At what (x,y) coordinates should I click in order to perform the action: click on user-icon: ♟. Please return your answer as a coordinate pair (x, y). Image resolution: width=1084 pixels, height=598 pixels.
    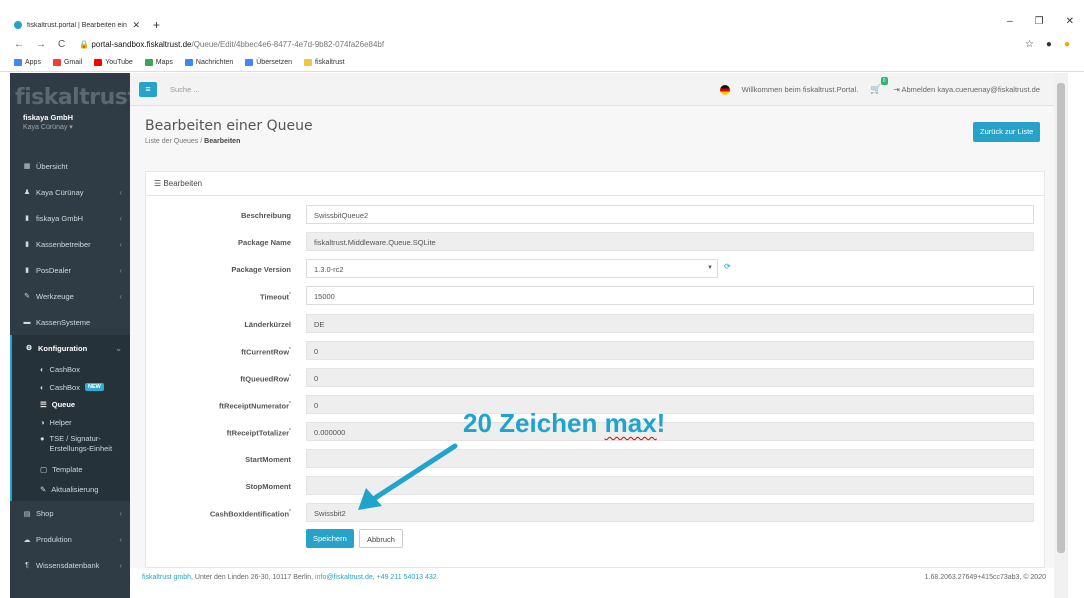
    Looking at the image, I should click on (27, 192).